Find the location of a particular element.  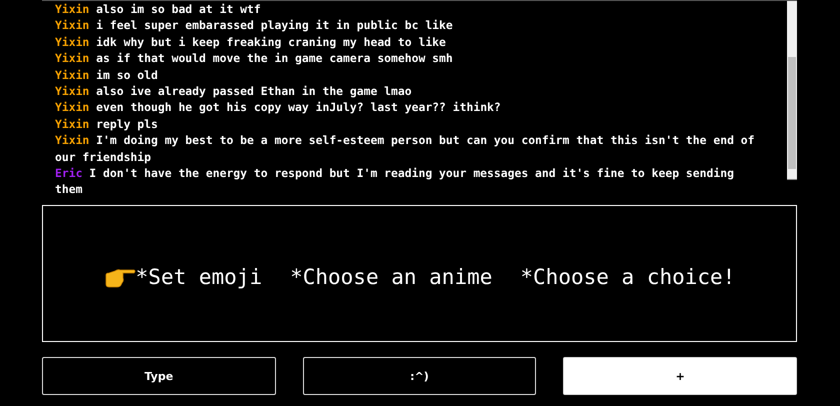

author-name: Eric is located at coordinates (68, 173).